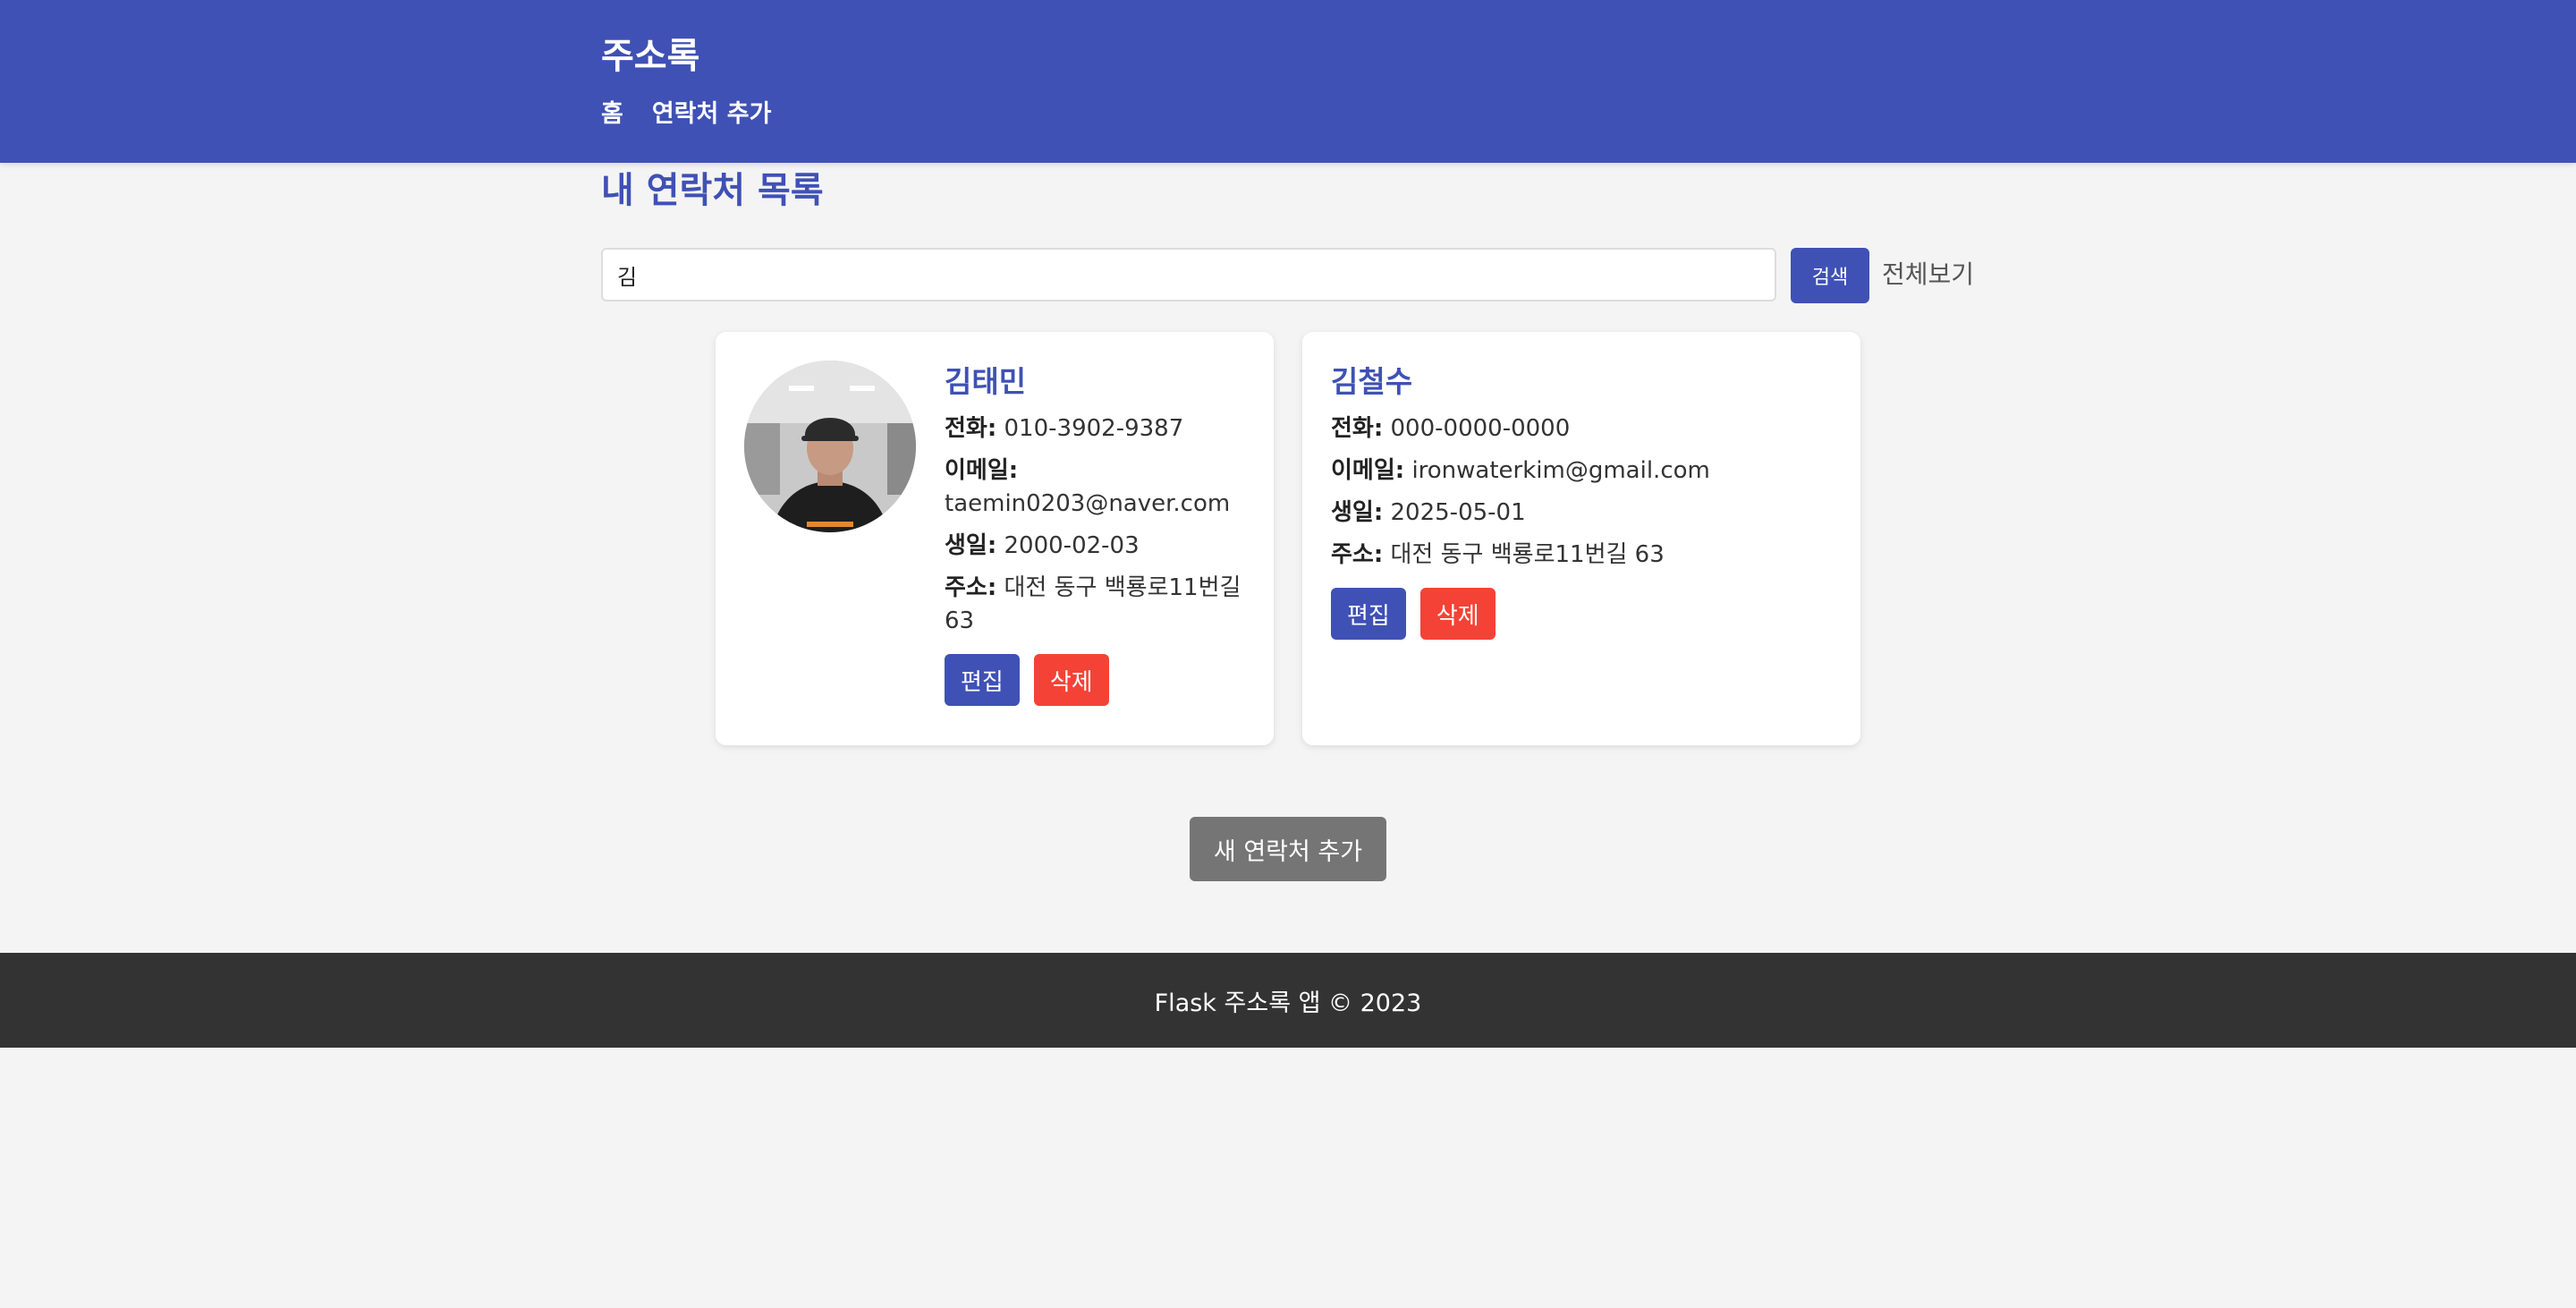 The height and width of the screenshot is (1308, 2576). I want to click on search-input, so click(1188, 275).